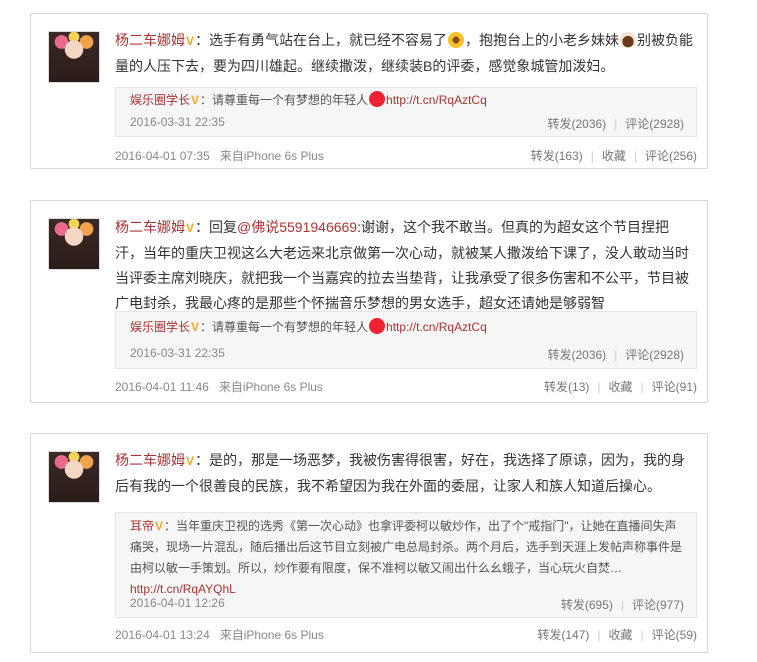  I want to click on short-link: http://t.cn/RqAYQhL, so click(183, 589).